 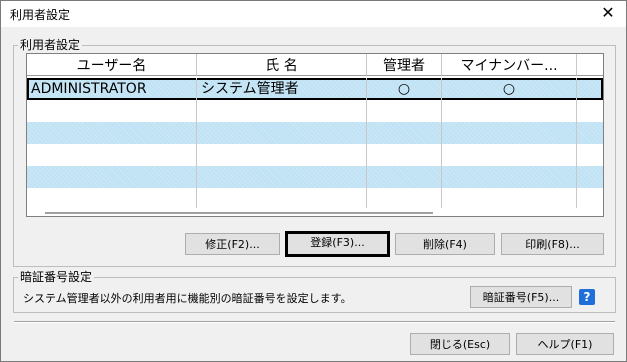 What do you see at coordinates (40, 15) in the screenshot?
I see `window-title: 利用者設定` at bounding box center [40, 15].